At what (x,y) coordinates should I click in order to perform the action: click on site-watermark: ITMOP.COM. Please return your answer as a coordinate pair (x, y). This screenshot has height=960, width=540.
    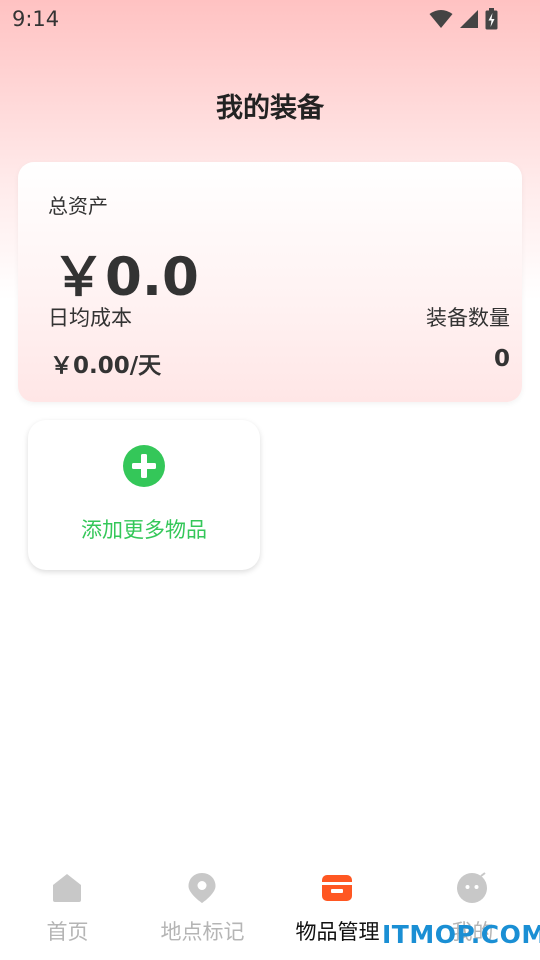
    Looking at the image, I should click on (461, 934).